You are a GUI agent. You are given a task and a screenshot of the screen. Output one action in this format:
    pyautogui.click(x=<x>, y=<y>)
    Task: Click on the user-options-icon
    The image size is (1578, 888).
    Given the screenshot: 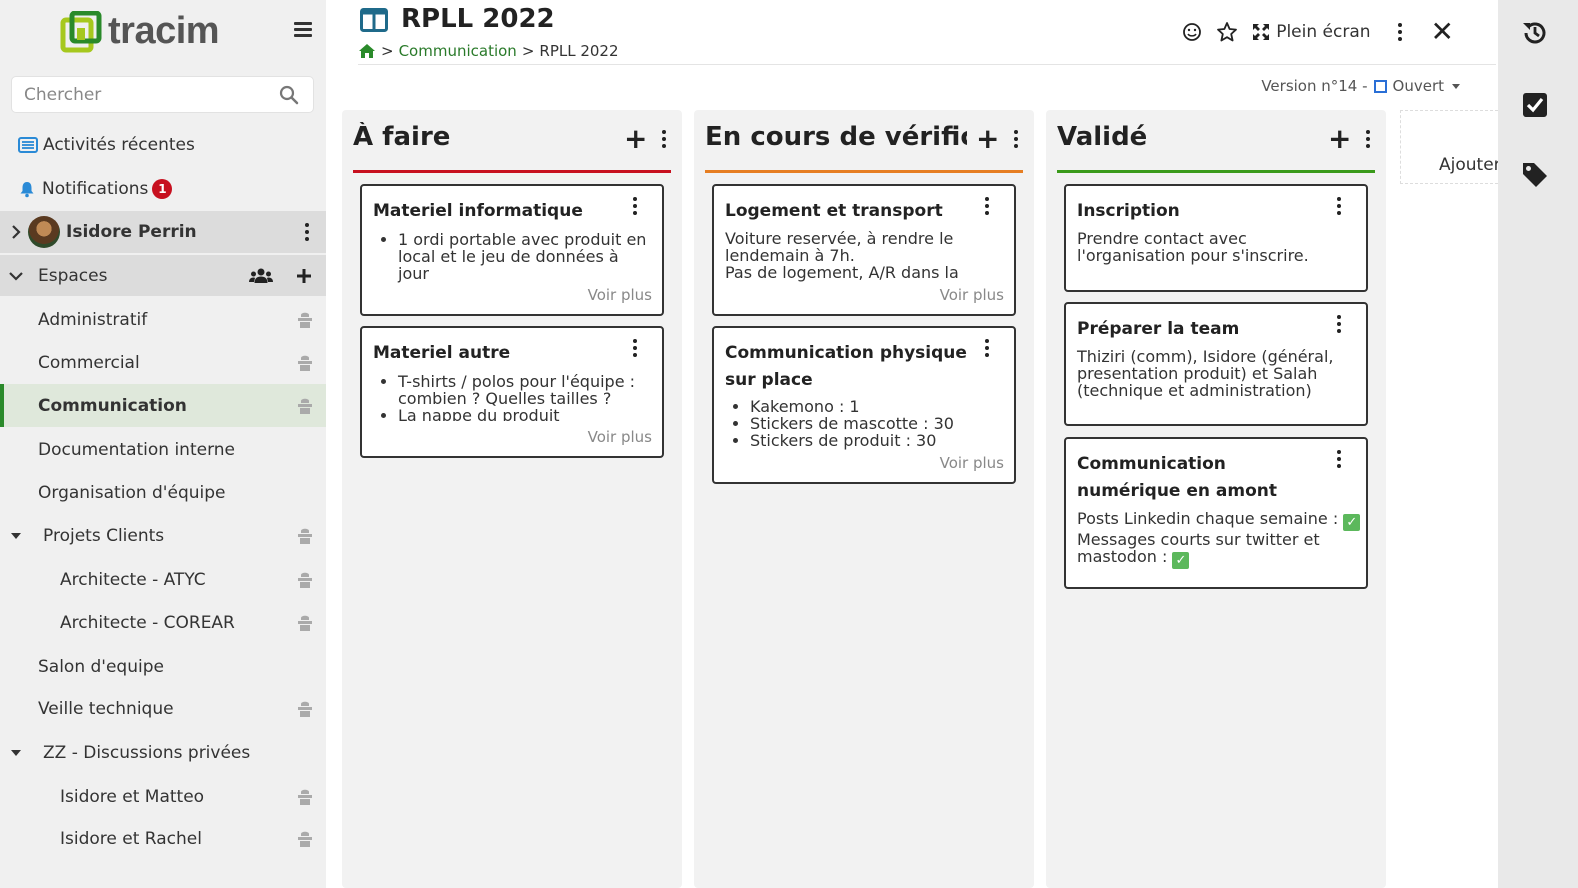 What is the action you would take?
    pyautogui.click(x=307, y=232)
    